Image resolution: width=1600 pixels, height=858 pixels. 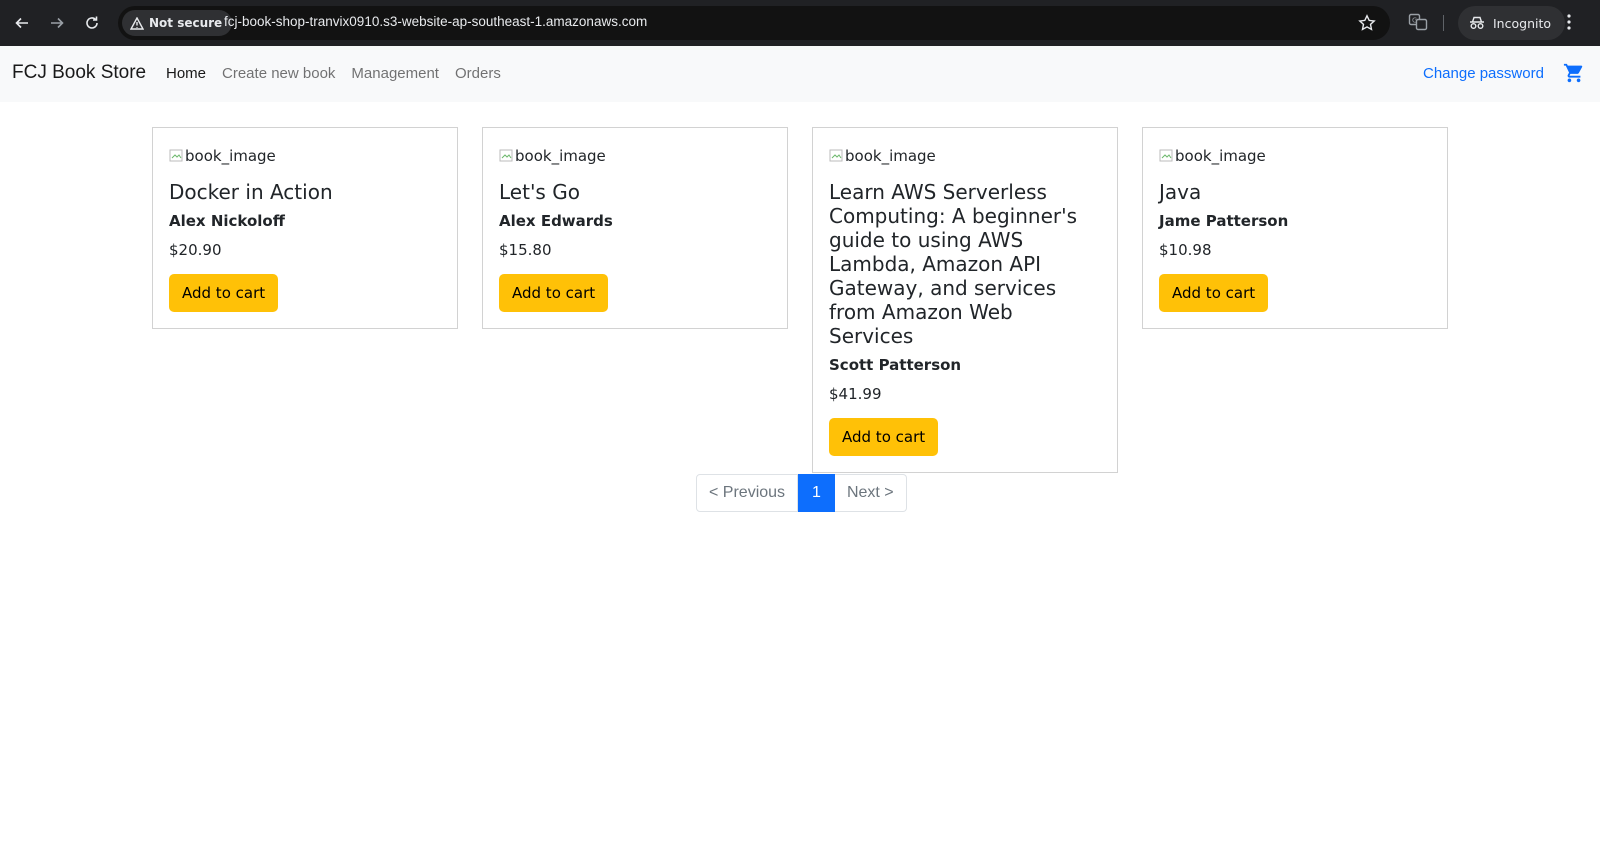 I want to click on security-chip: Not secure, so click(x=177, y=23).